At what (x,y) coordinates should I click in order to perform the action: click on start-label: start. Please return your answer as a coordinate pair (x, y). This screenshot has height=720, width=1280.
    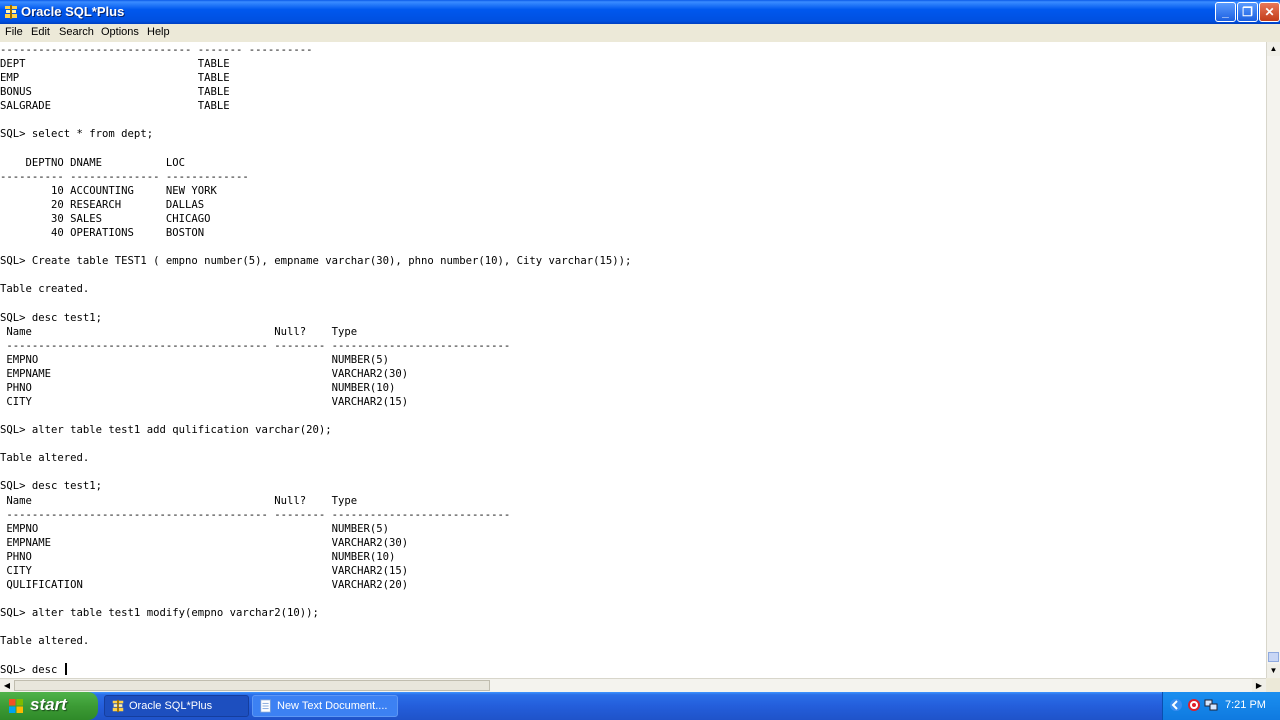
    Looking at the image, I should click on (48, 704).